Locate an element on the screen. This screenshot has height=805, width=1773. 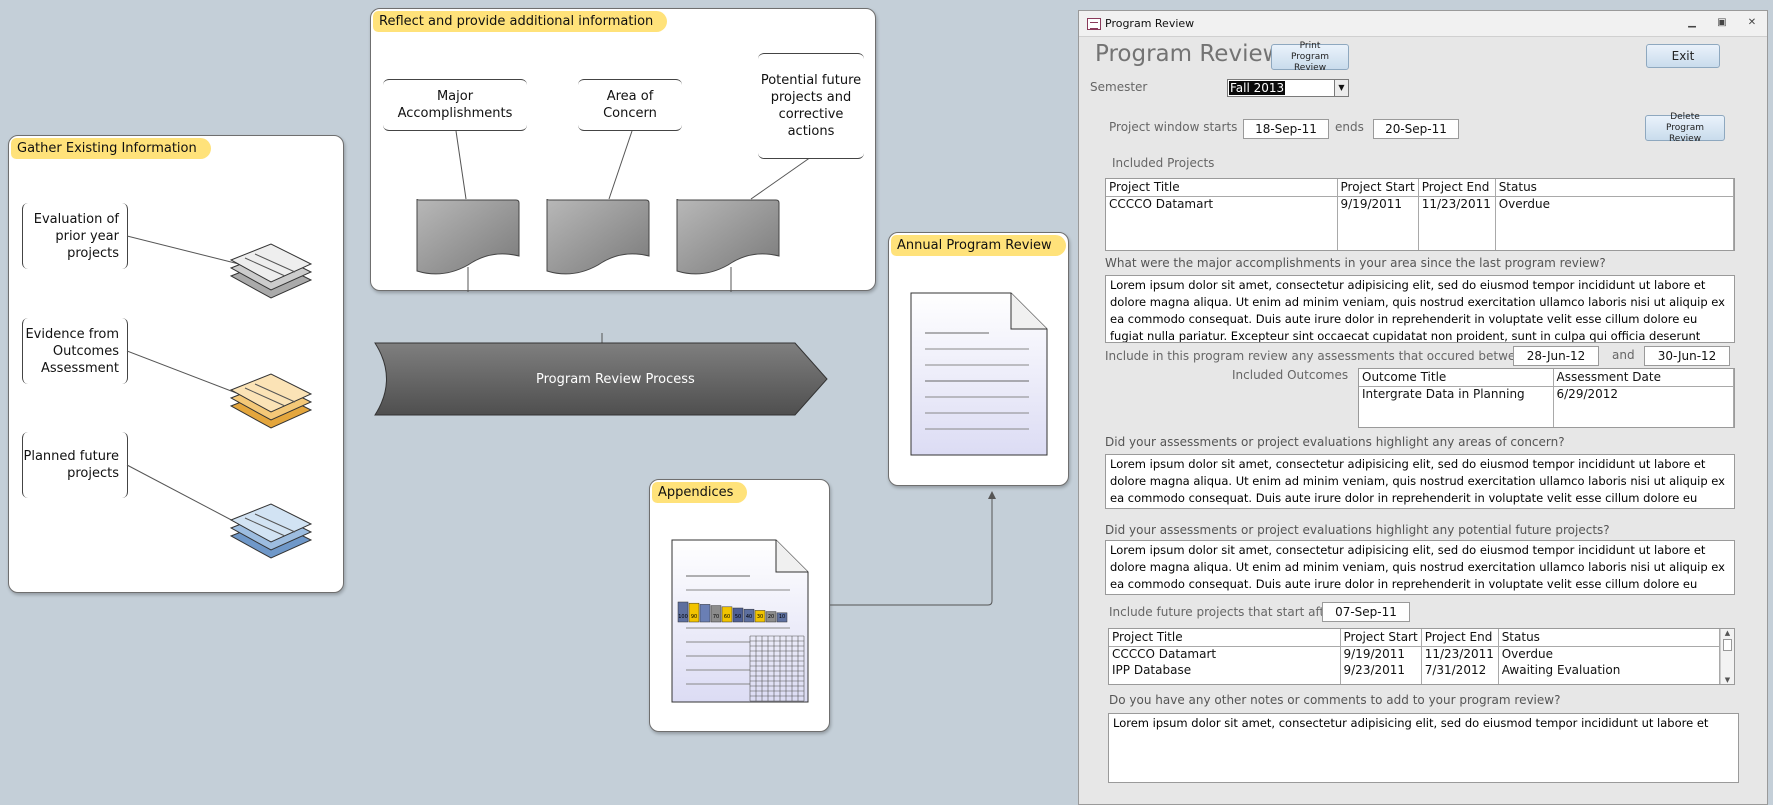
table-cell: 9/23/2011 is located at coordinates (1381, 671).